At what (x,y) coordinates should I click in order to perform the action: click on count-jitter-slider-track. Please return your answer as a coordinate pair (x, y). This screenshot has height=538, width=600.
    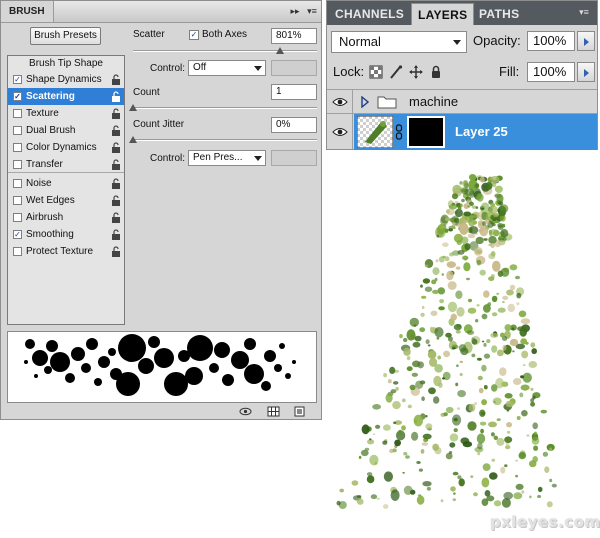
    Looking at the image, I should click on (225, 140).